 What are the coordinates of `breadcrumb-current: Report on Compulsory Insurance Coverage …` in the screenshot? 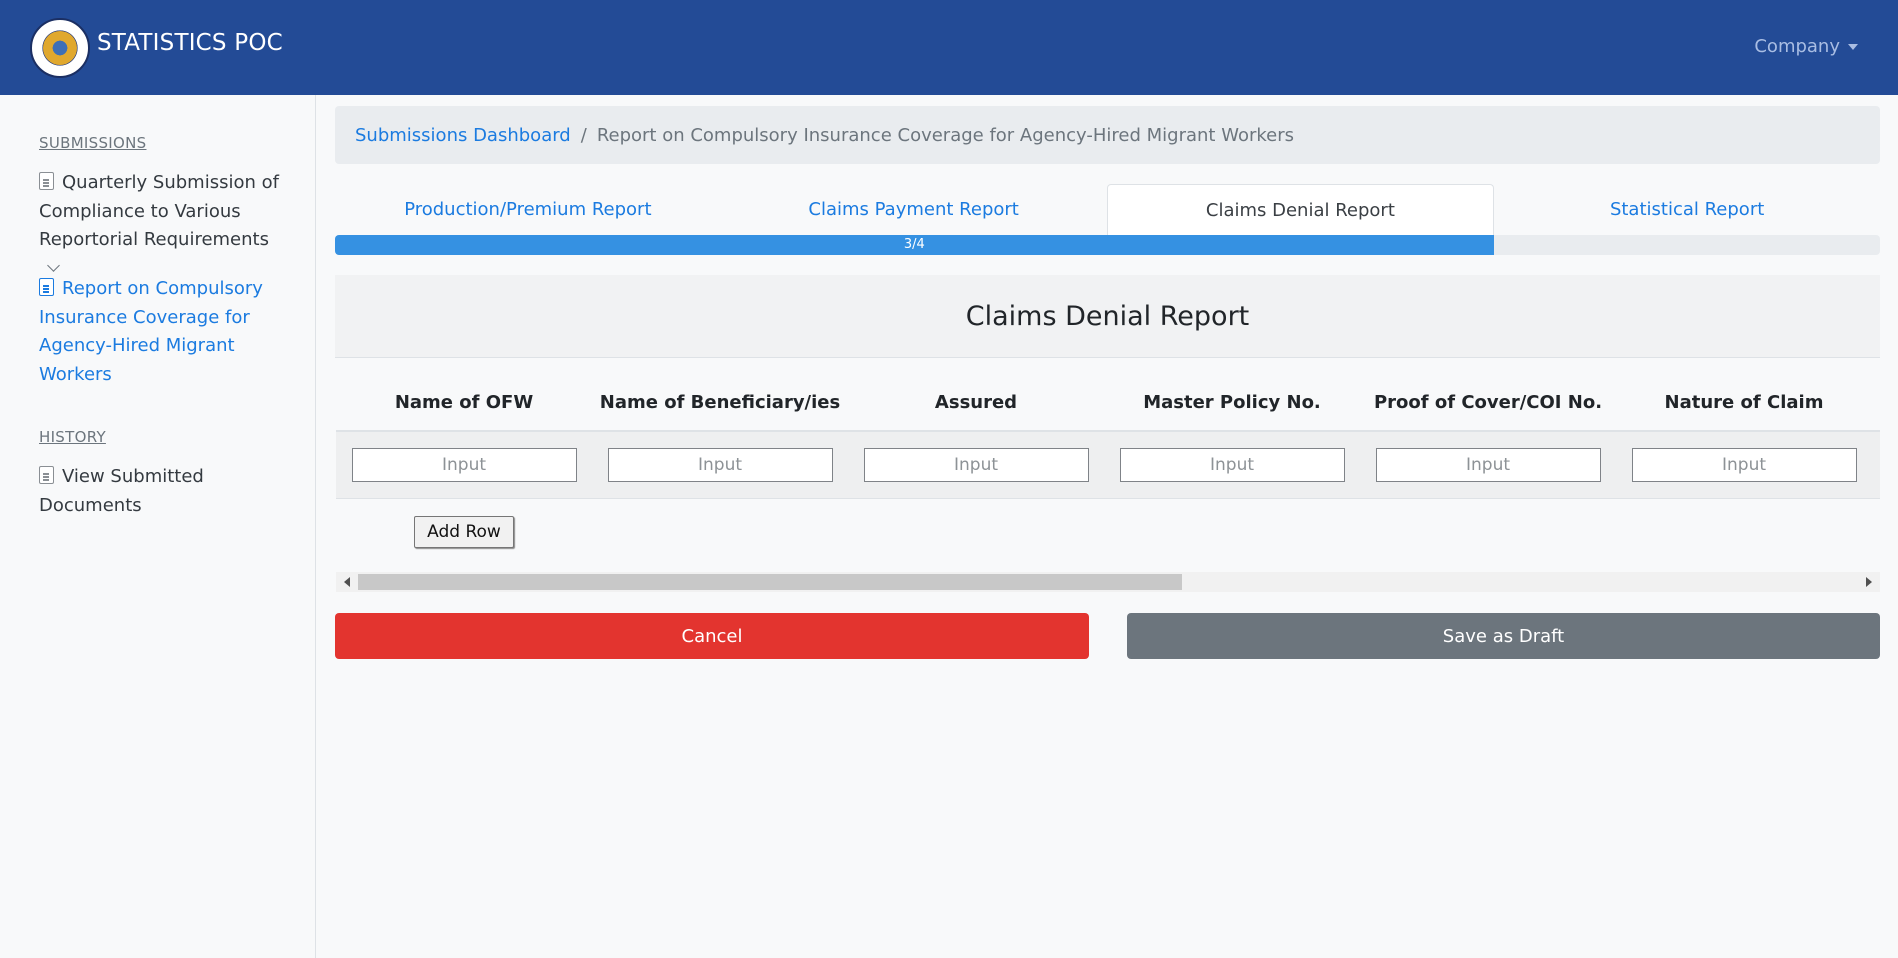 It's located at (945, 135).